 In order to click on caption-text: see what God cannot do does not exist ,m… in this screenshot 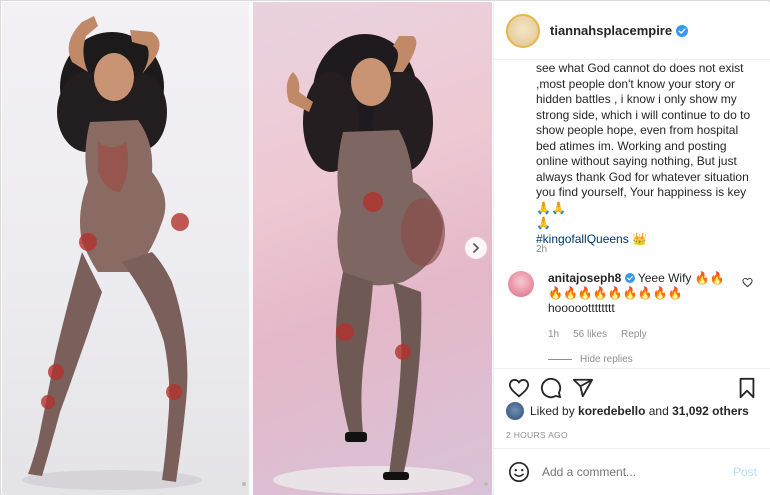, I will do `click(643, 145)`.